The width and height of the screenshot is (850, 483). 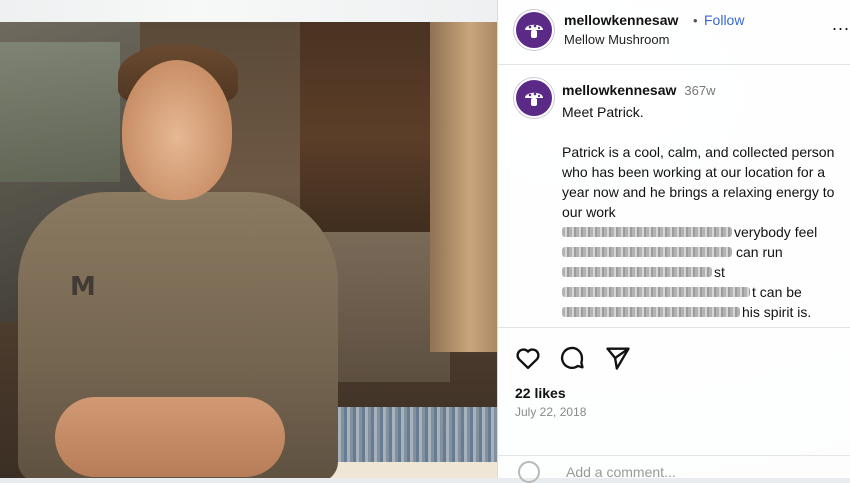 I want to click on caption-partial-text: t can be, so click(x=777, y=292).